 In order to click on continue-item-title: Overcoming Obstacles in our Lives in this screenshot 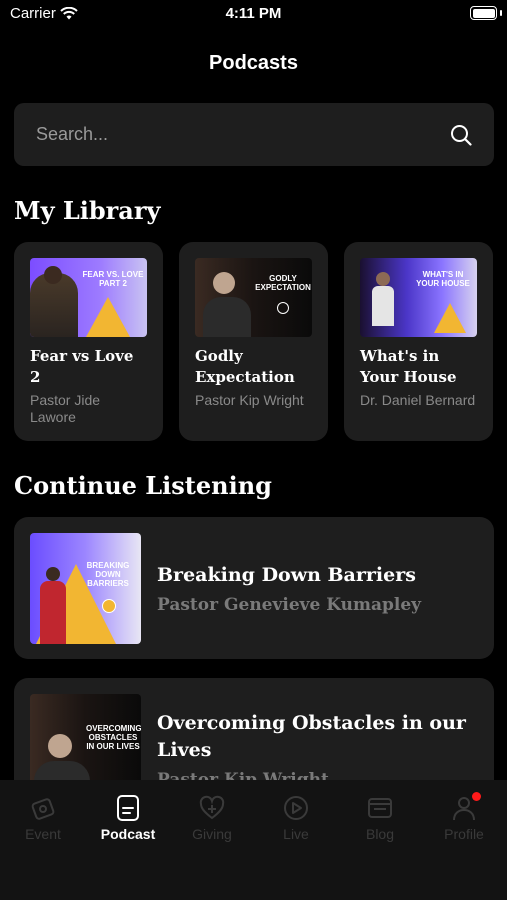, I will do `click(311, 736)`.